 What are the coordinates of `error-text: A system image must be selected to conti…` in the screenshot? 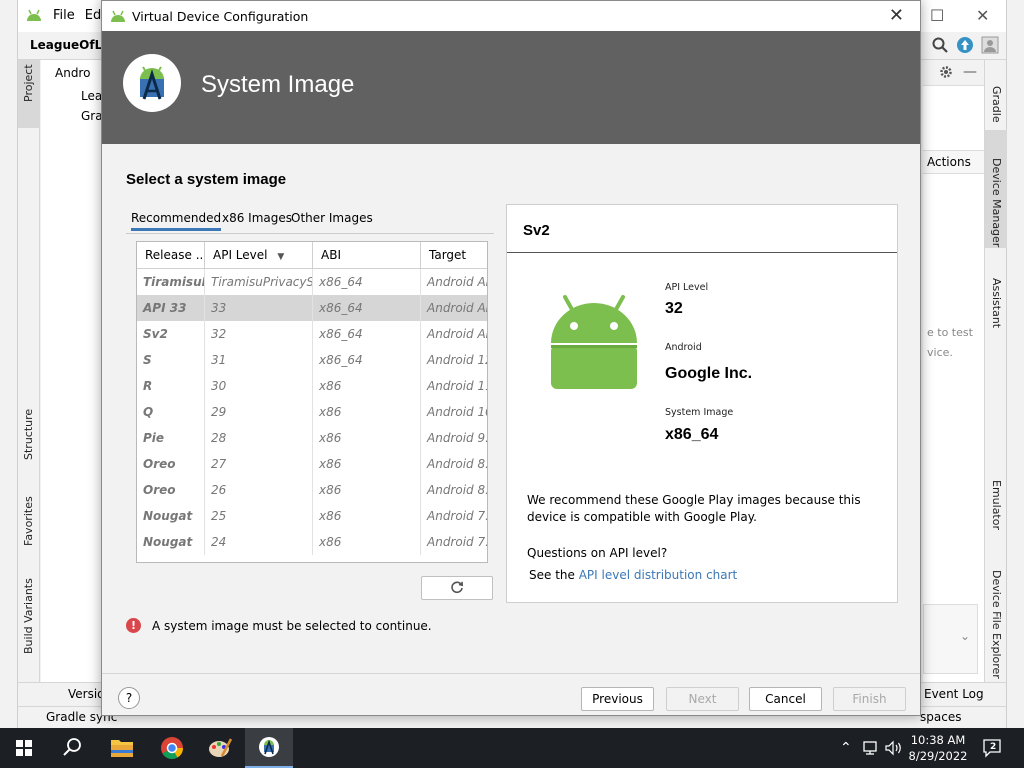 It's located at (292, 626).